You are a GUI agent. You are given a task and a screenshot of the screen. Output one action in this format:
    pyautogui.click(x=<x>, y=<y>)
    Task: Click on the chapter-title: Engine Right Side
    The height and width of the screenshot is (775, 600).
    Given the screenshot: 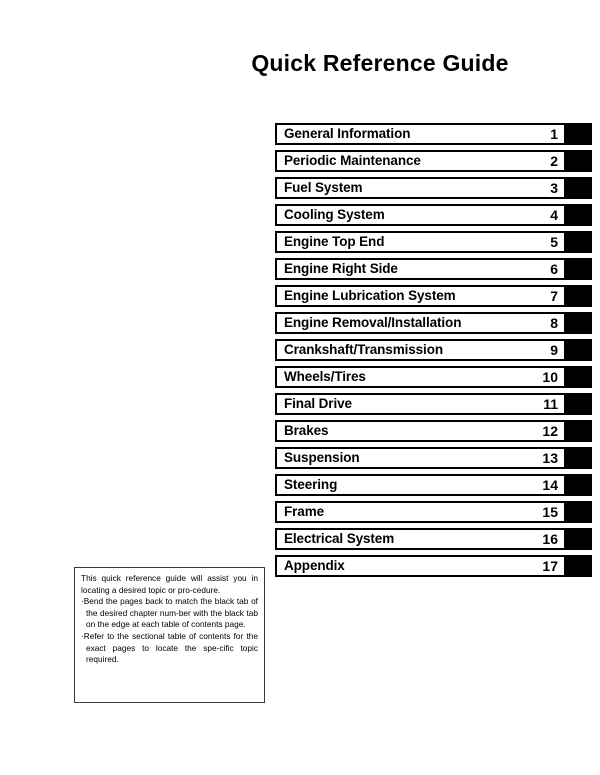 What is the action you would take?
    pyautogui.click(x=341, y=269)
    